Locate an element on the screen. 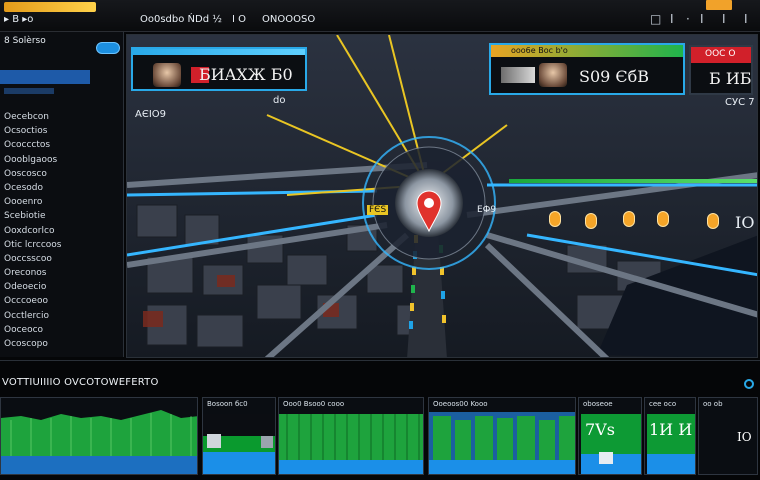  stat-card-2: Ooo0 Bsoo0 cooo is located at coordinates (351, 436).